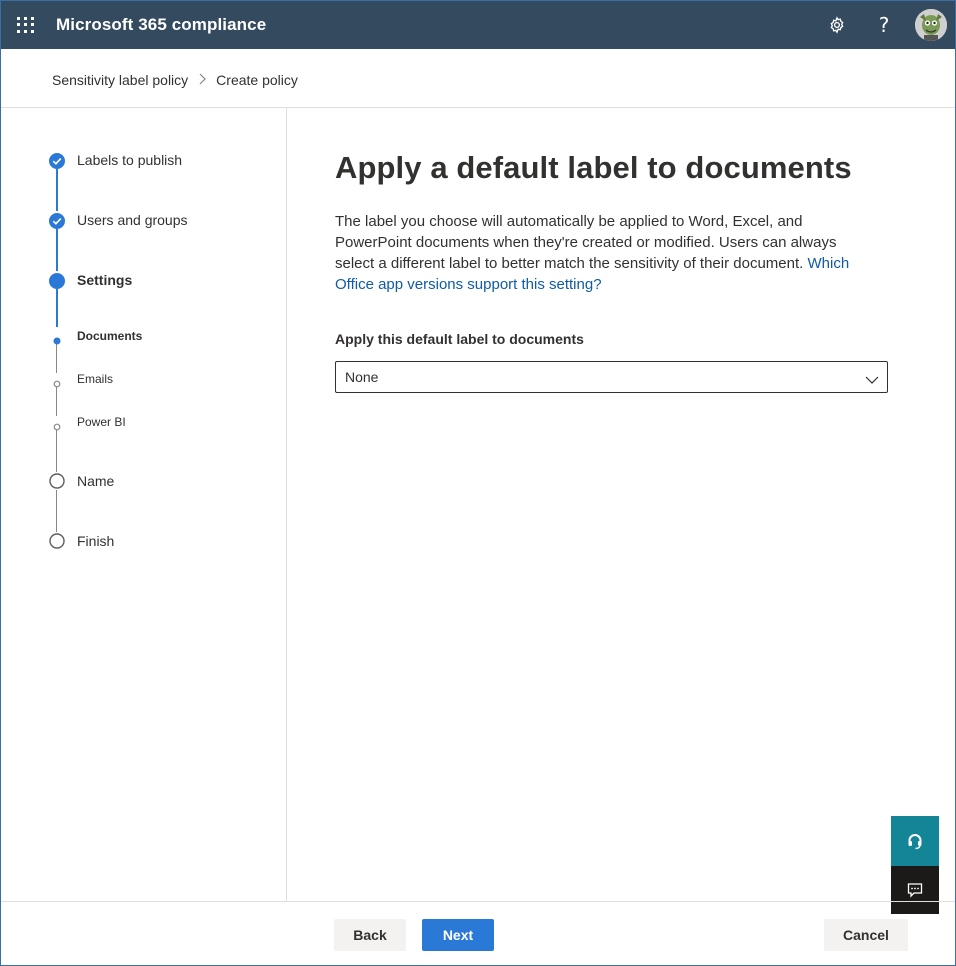 The image size is (956, 966). What do you see at coordinates (257, 80) in the screenshot?
I see `breadcrumb-item-create-policy: Create policy` at bounding box center [257, 80].